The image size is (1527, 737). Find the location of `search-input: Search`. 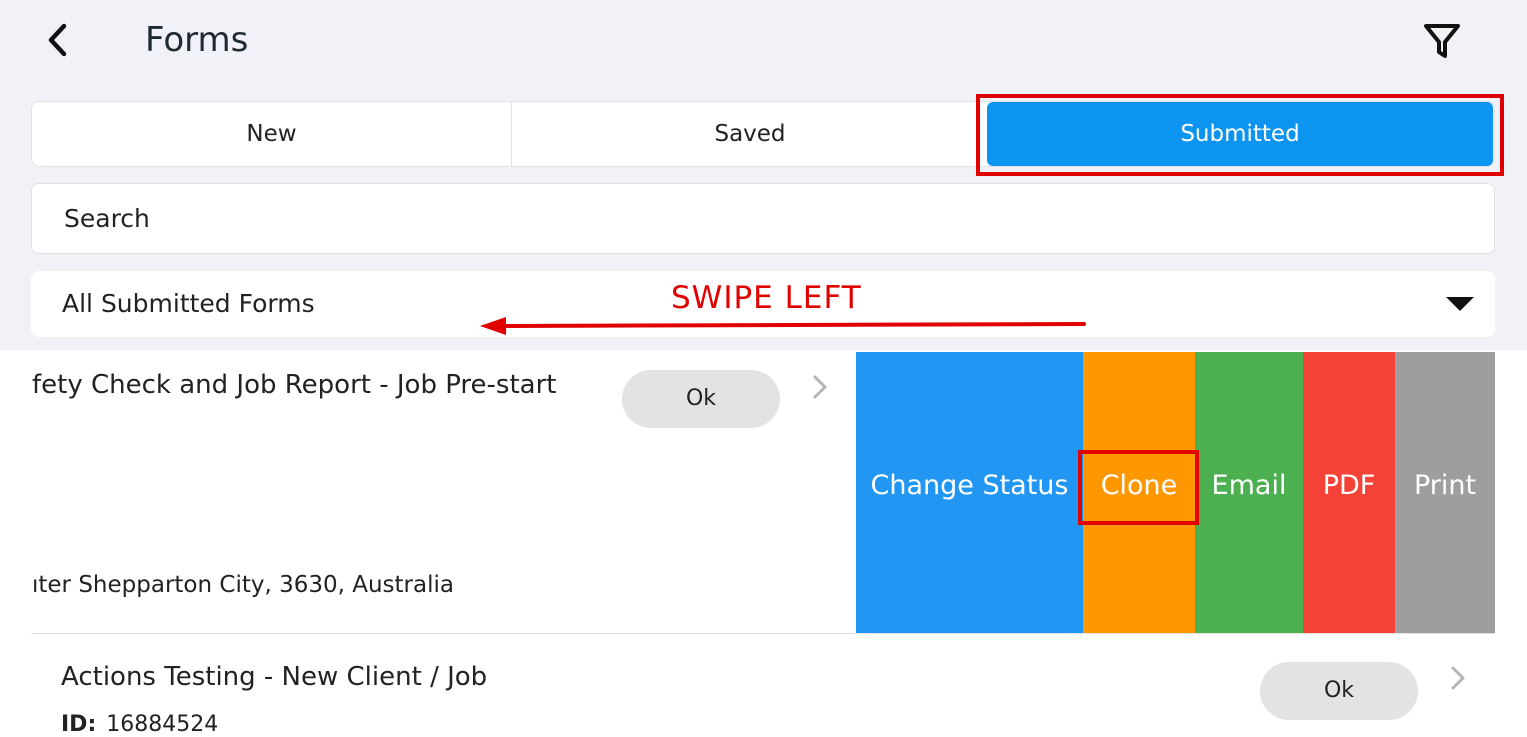

search-input: Search is located at coordinates (763, 218).